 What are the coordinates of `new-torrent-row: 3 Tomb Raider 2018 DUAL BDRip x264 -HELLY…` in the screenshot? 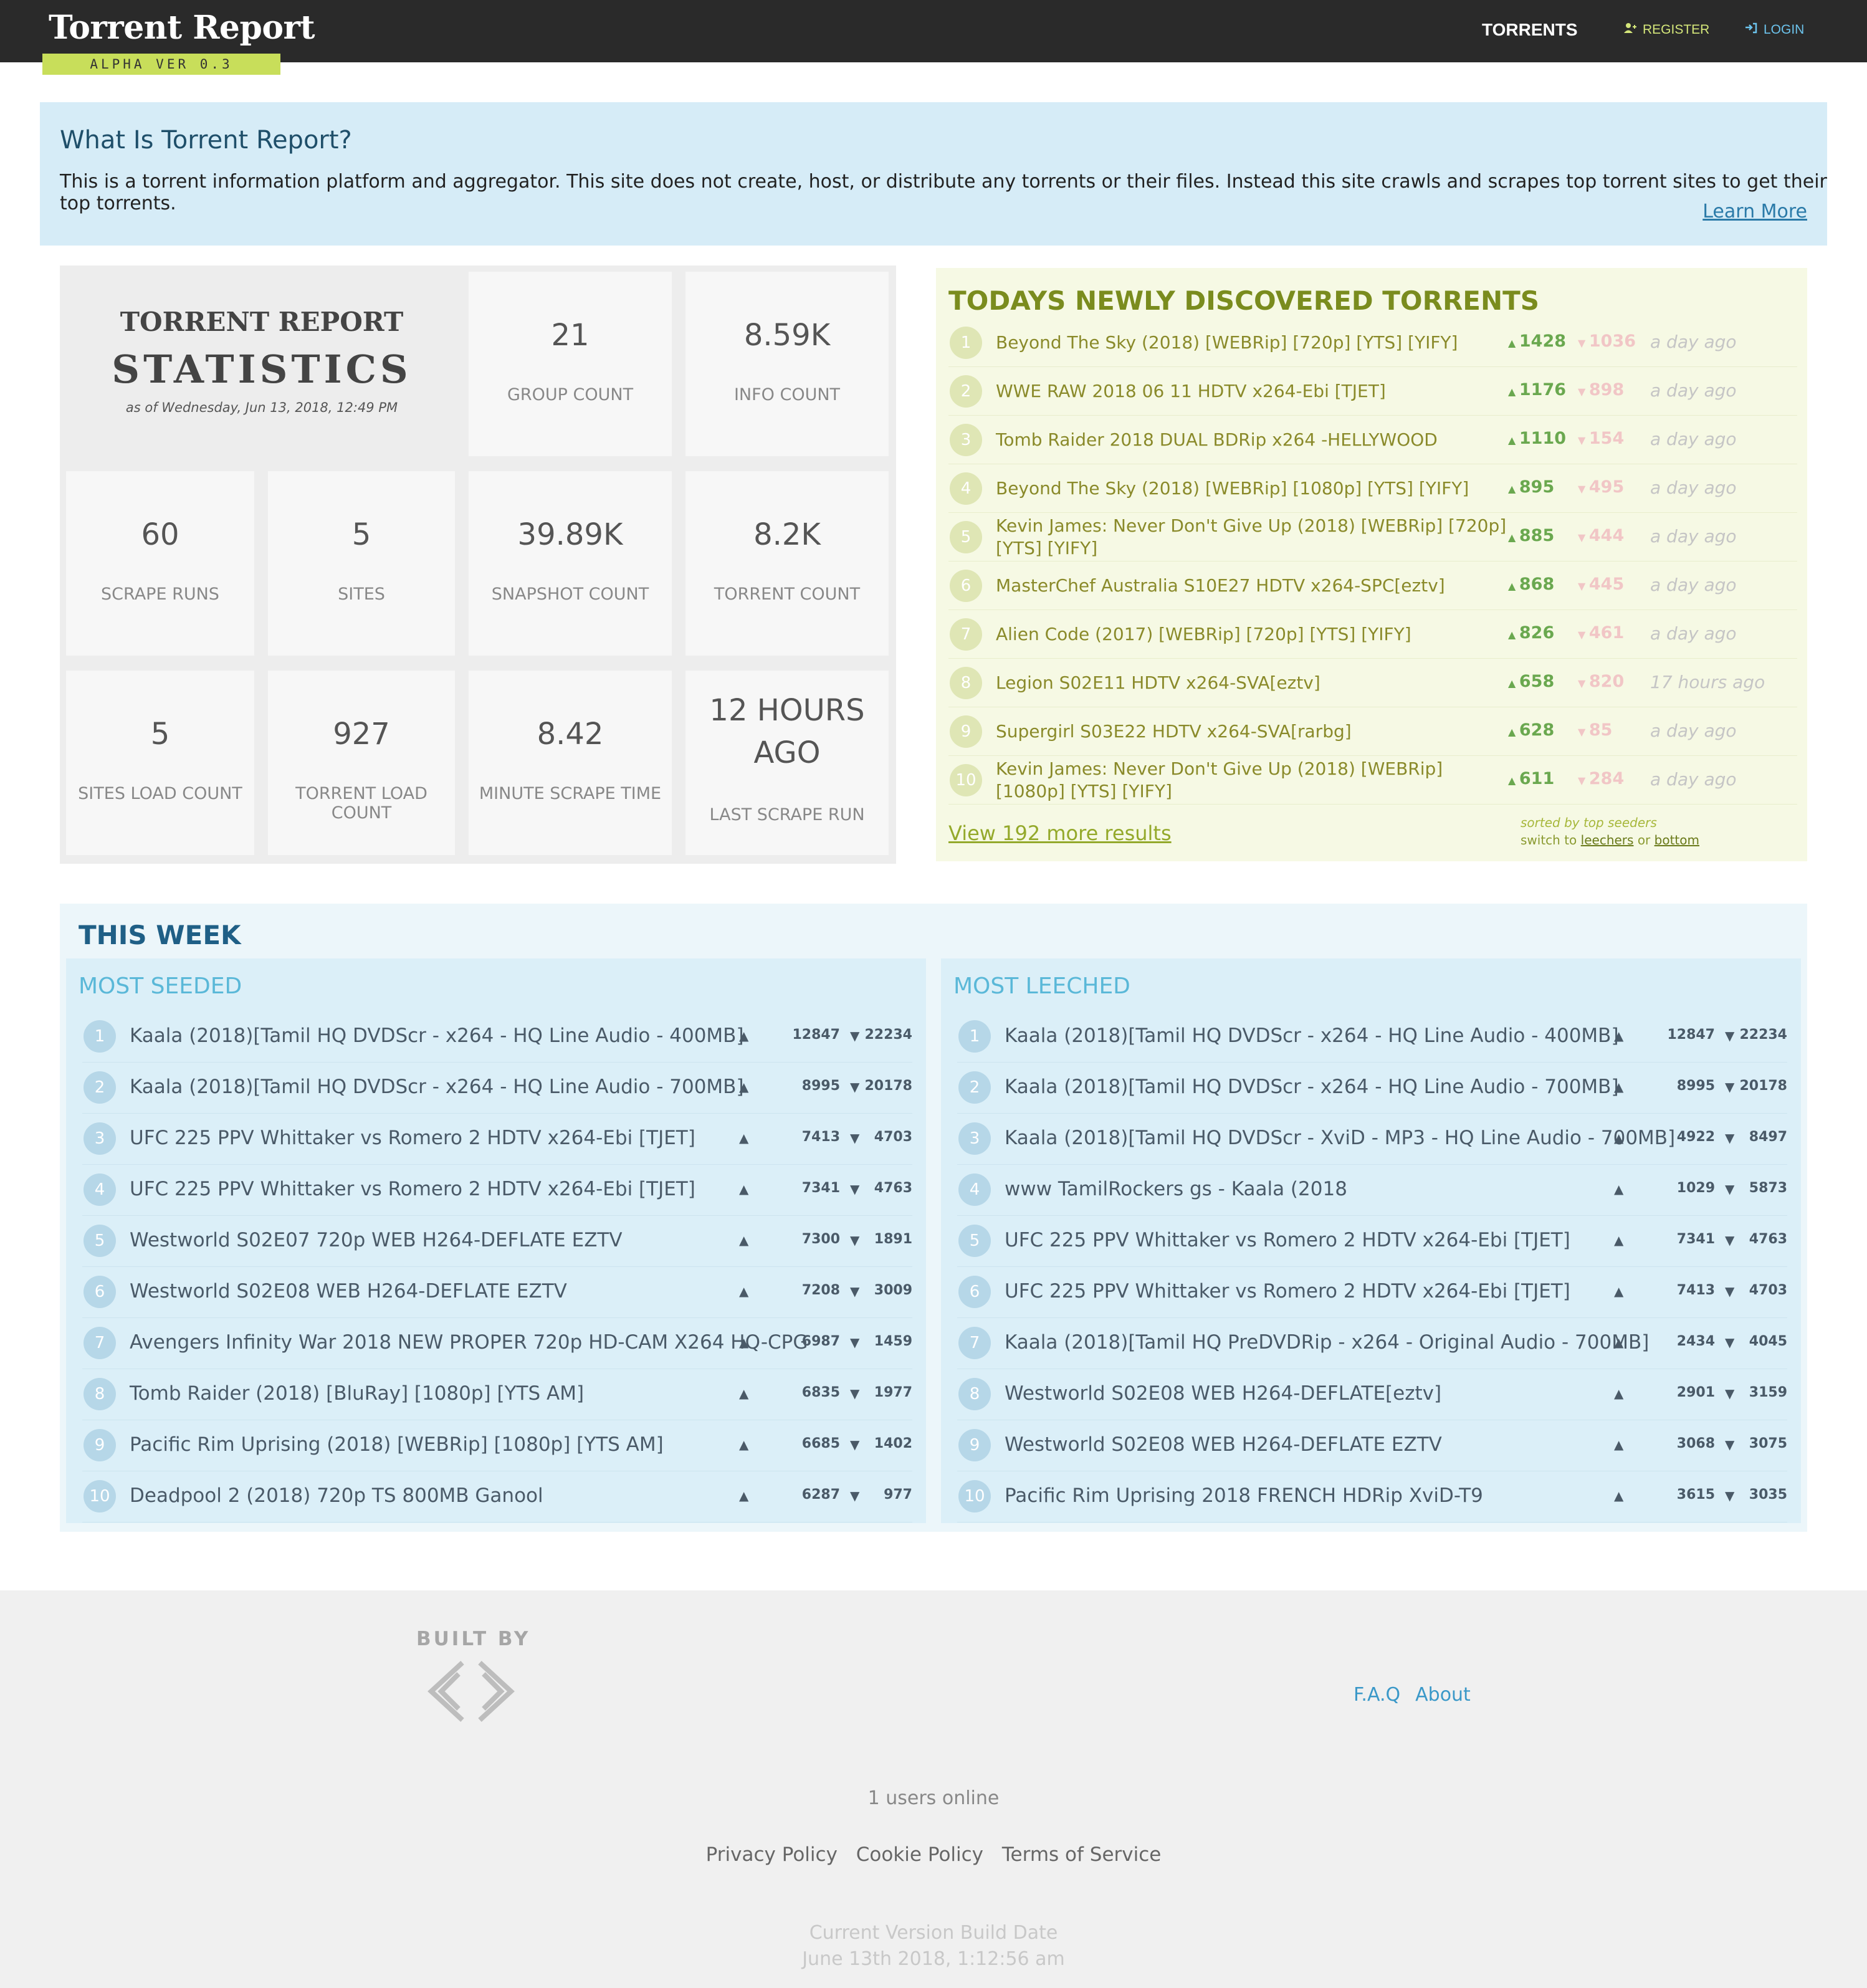 It's located at (1372, 439).